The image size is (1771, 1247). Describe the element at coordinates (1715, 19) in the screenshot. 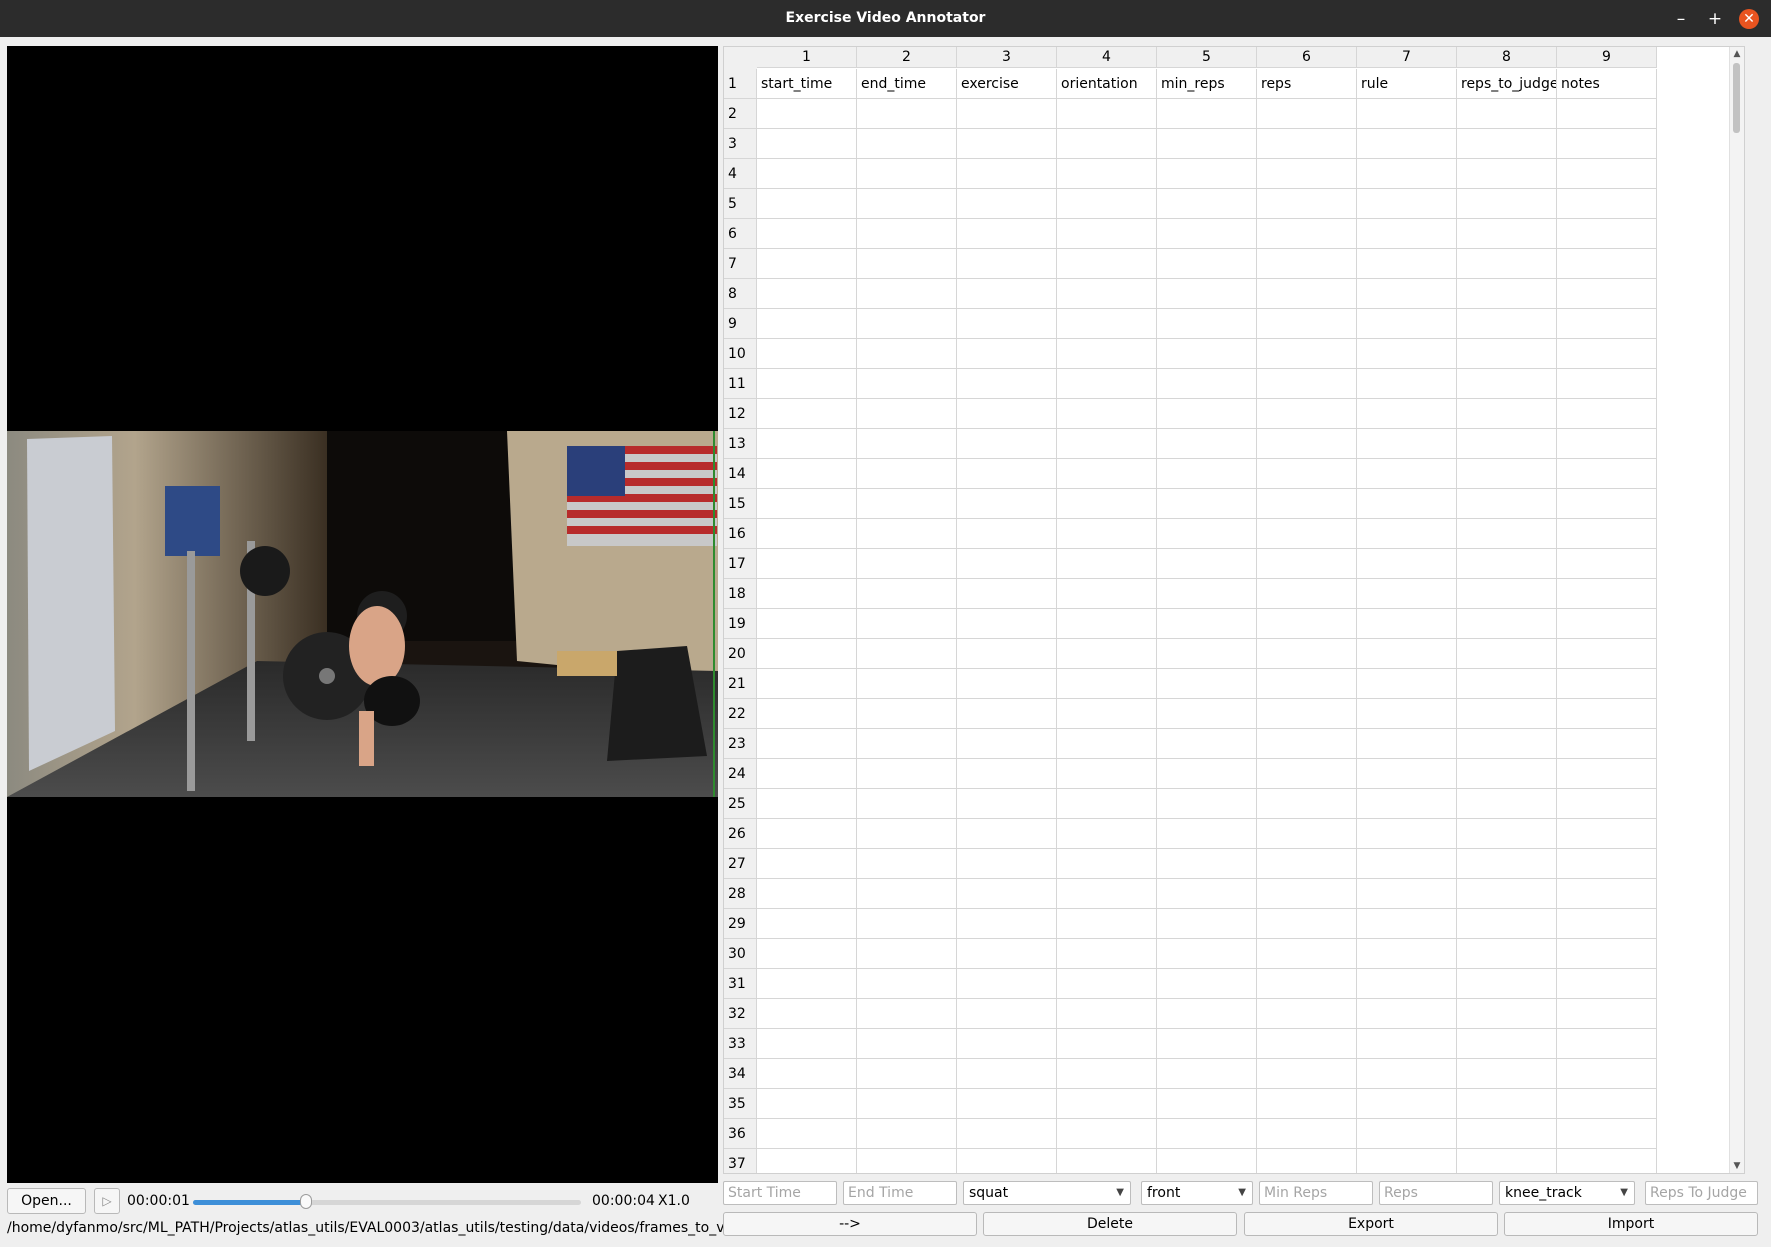

I see `maximize-icon: +` at that location.